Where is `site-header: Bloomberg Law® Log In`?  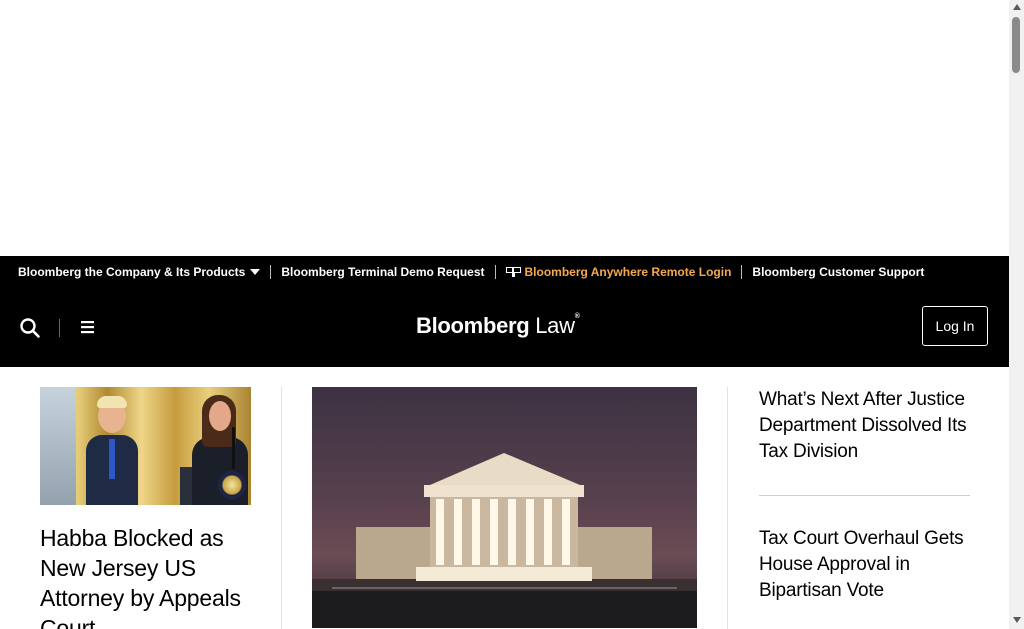 site-header: Bloomberg Law® Log In is located at coordinates (504, 327).